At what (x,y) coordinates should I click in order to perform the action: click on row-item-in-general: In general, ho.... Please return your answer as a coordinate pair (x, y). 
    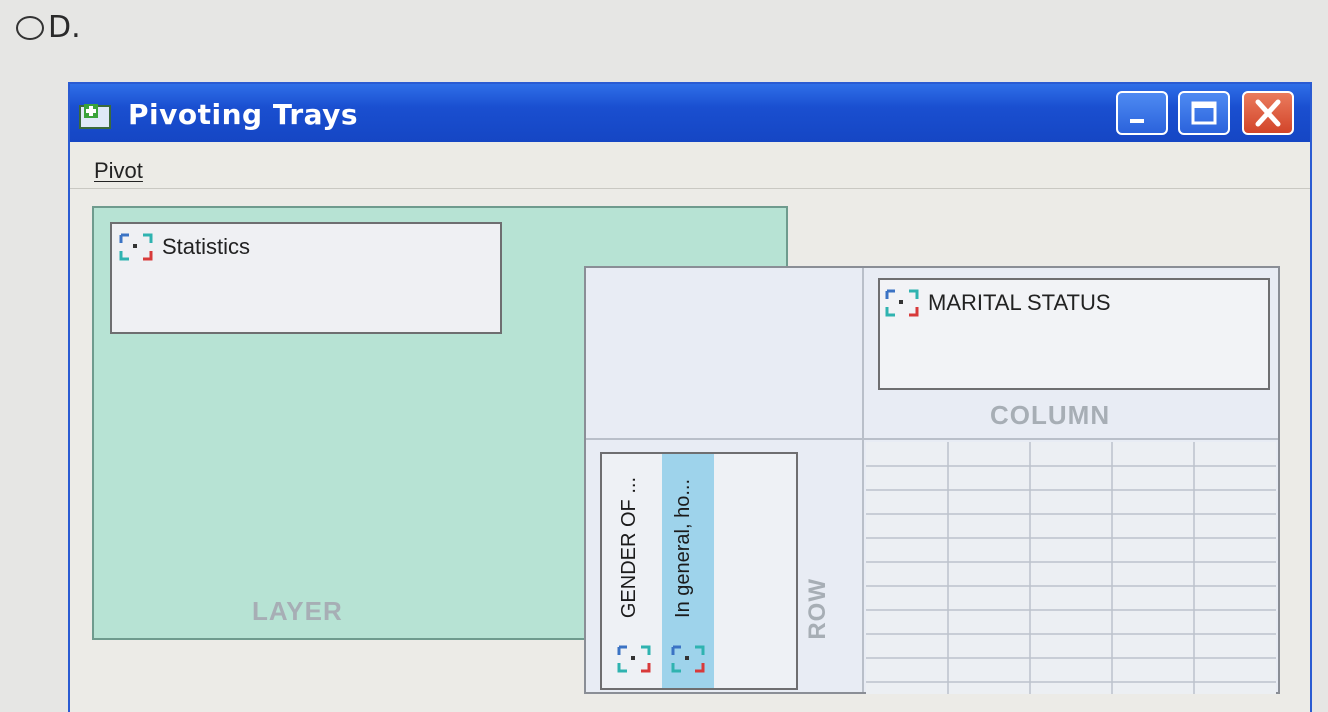
    Looking at the image, I should click on (688, 571).